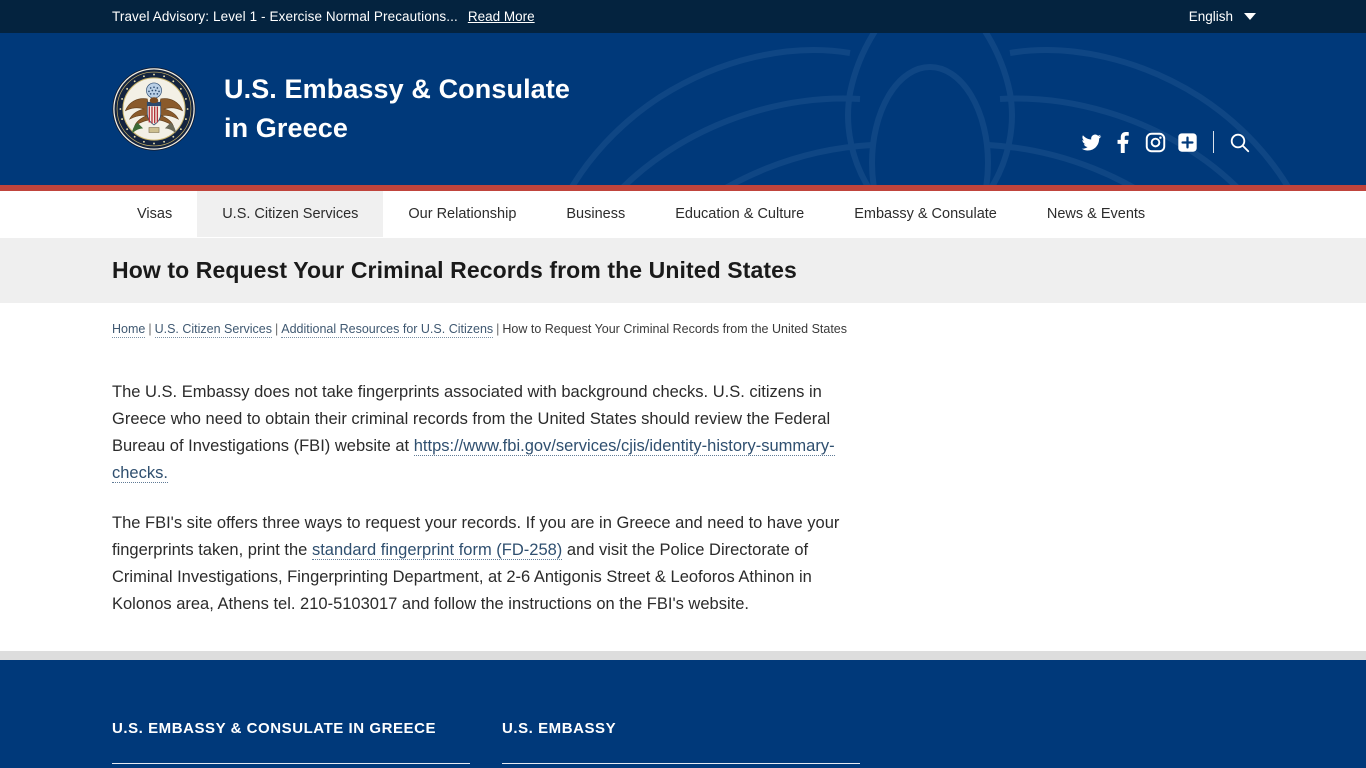 The width and height of the screenshot is (1366, 768). What do you see at coordinates (559, 728) in the screenshot?
I see `footer-heading: U.S. EMBASSY` at bounding box center [559, 728].